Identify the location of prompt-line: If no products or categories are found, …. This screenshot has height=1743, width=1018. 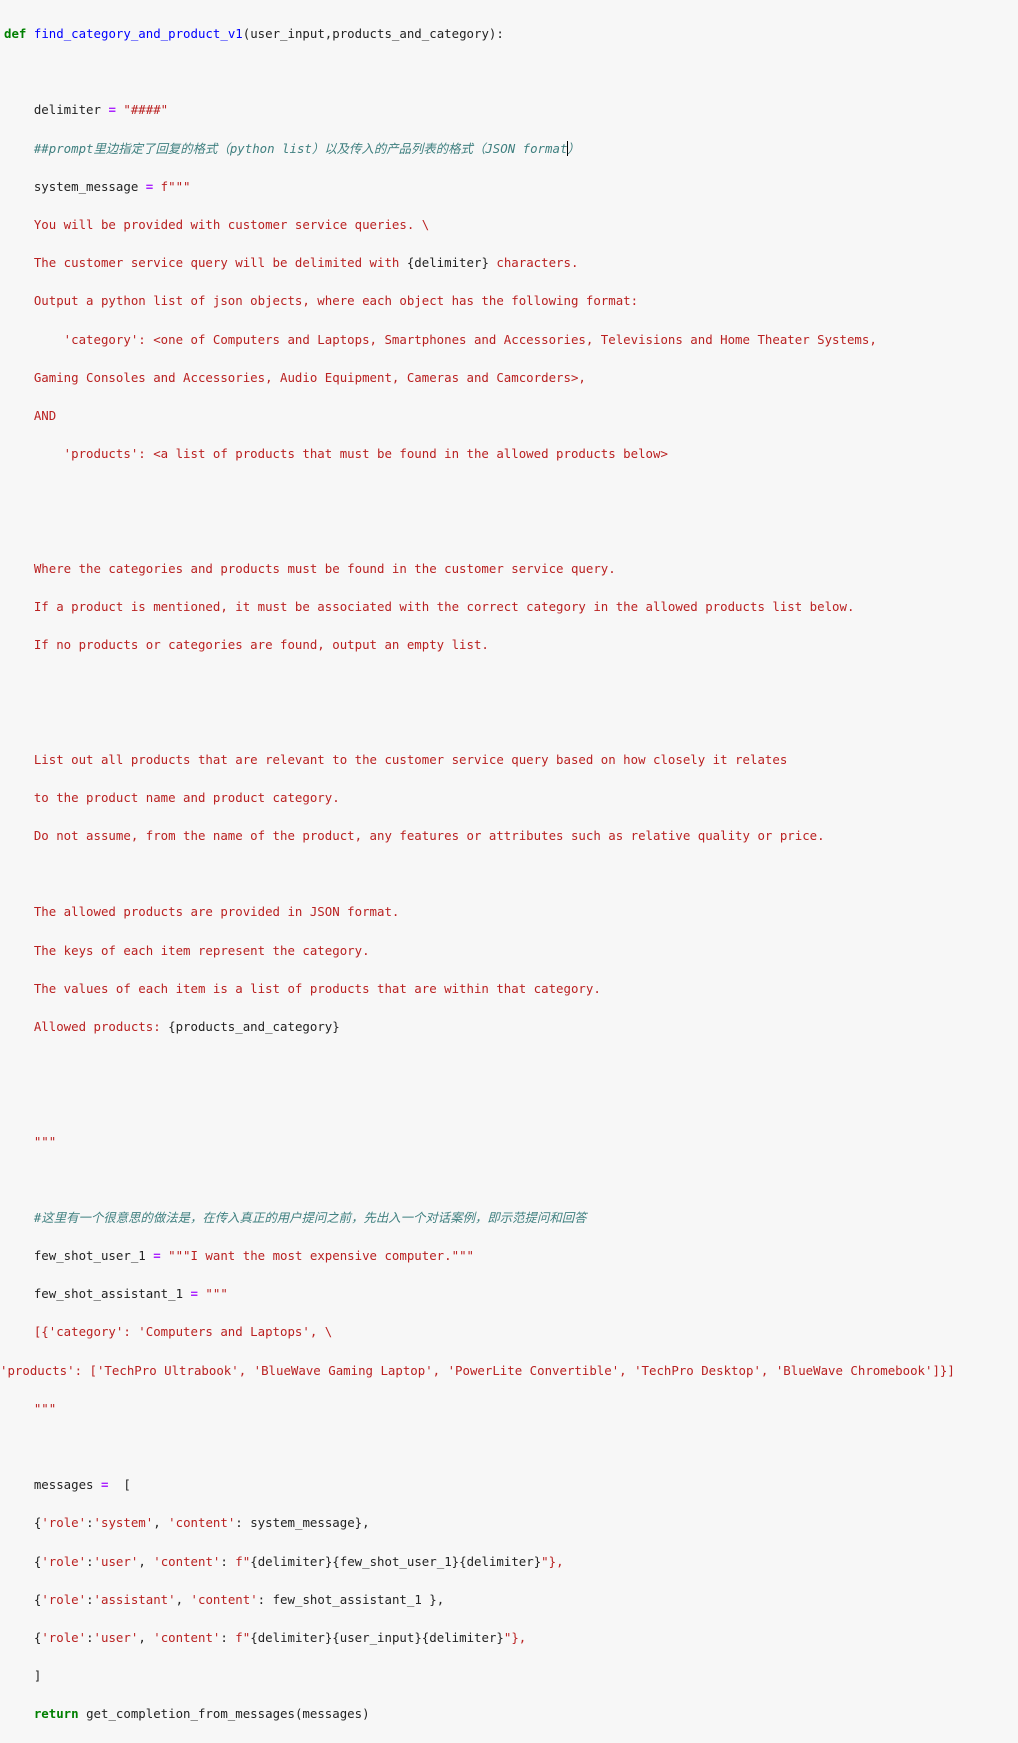
(246, 645).